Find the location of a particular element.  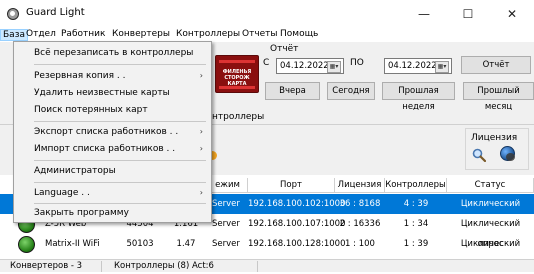

menu-reports: Отчеты is located at coordinates (260, 34).